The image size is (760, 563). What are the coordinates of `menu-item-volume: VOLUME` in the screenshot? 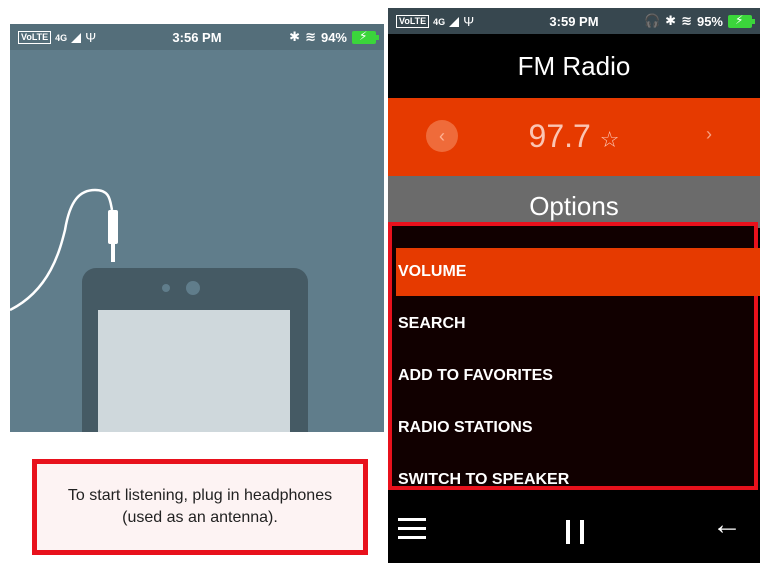 It's located at (578, 272).